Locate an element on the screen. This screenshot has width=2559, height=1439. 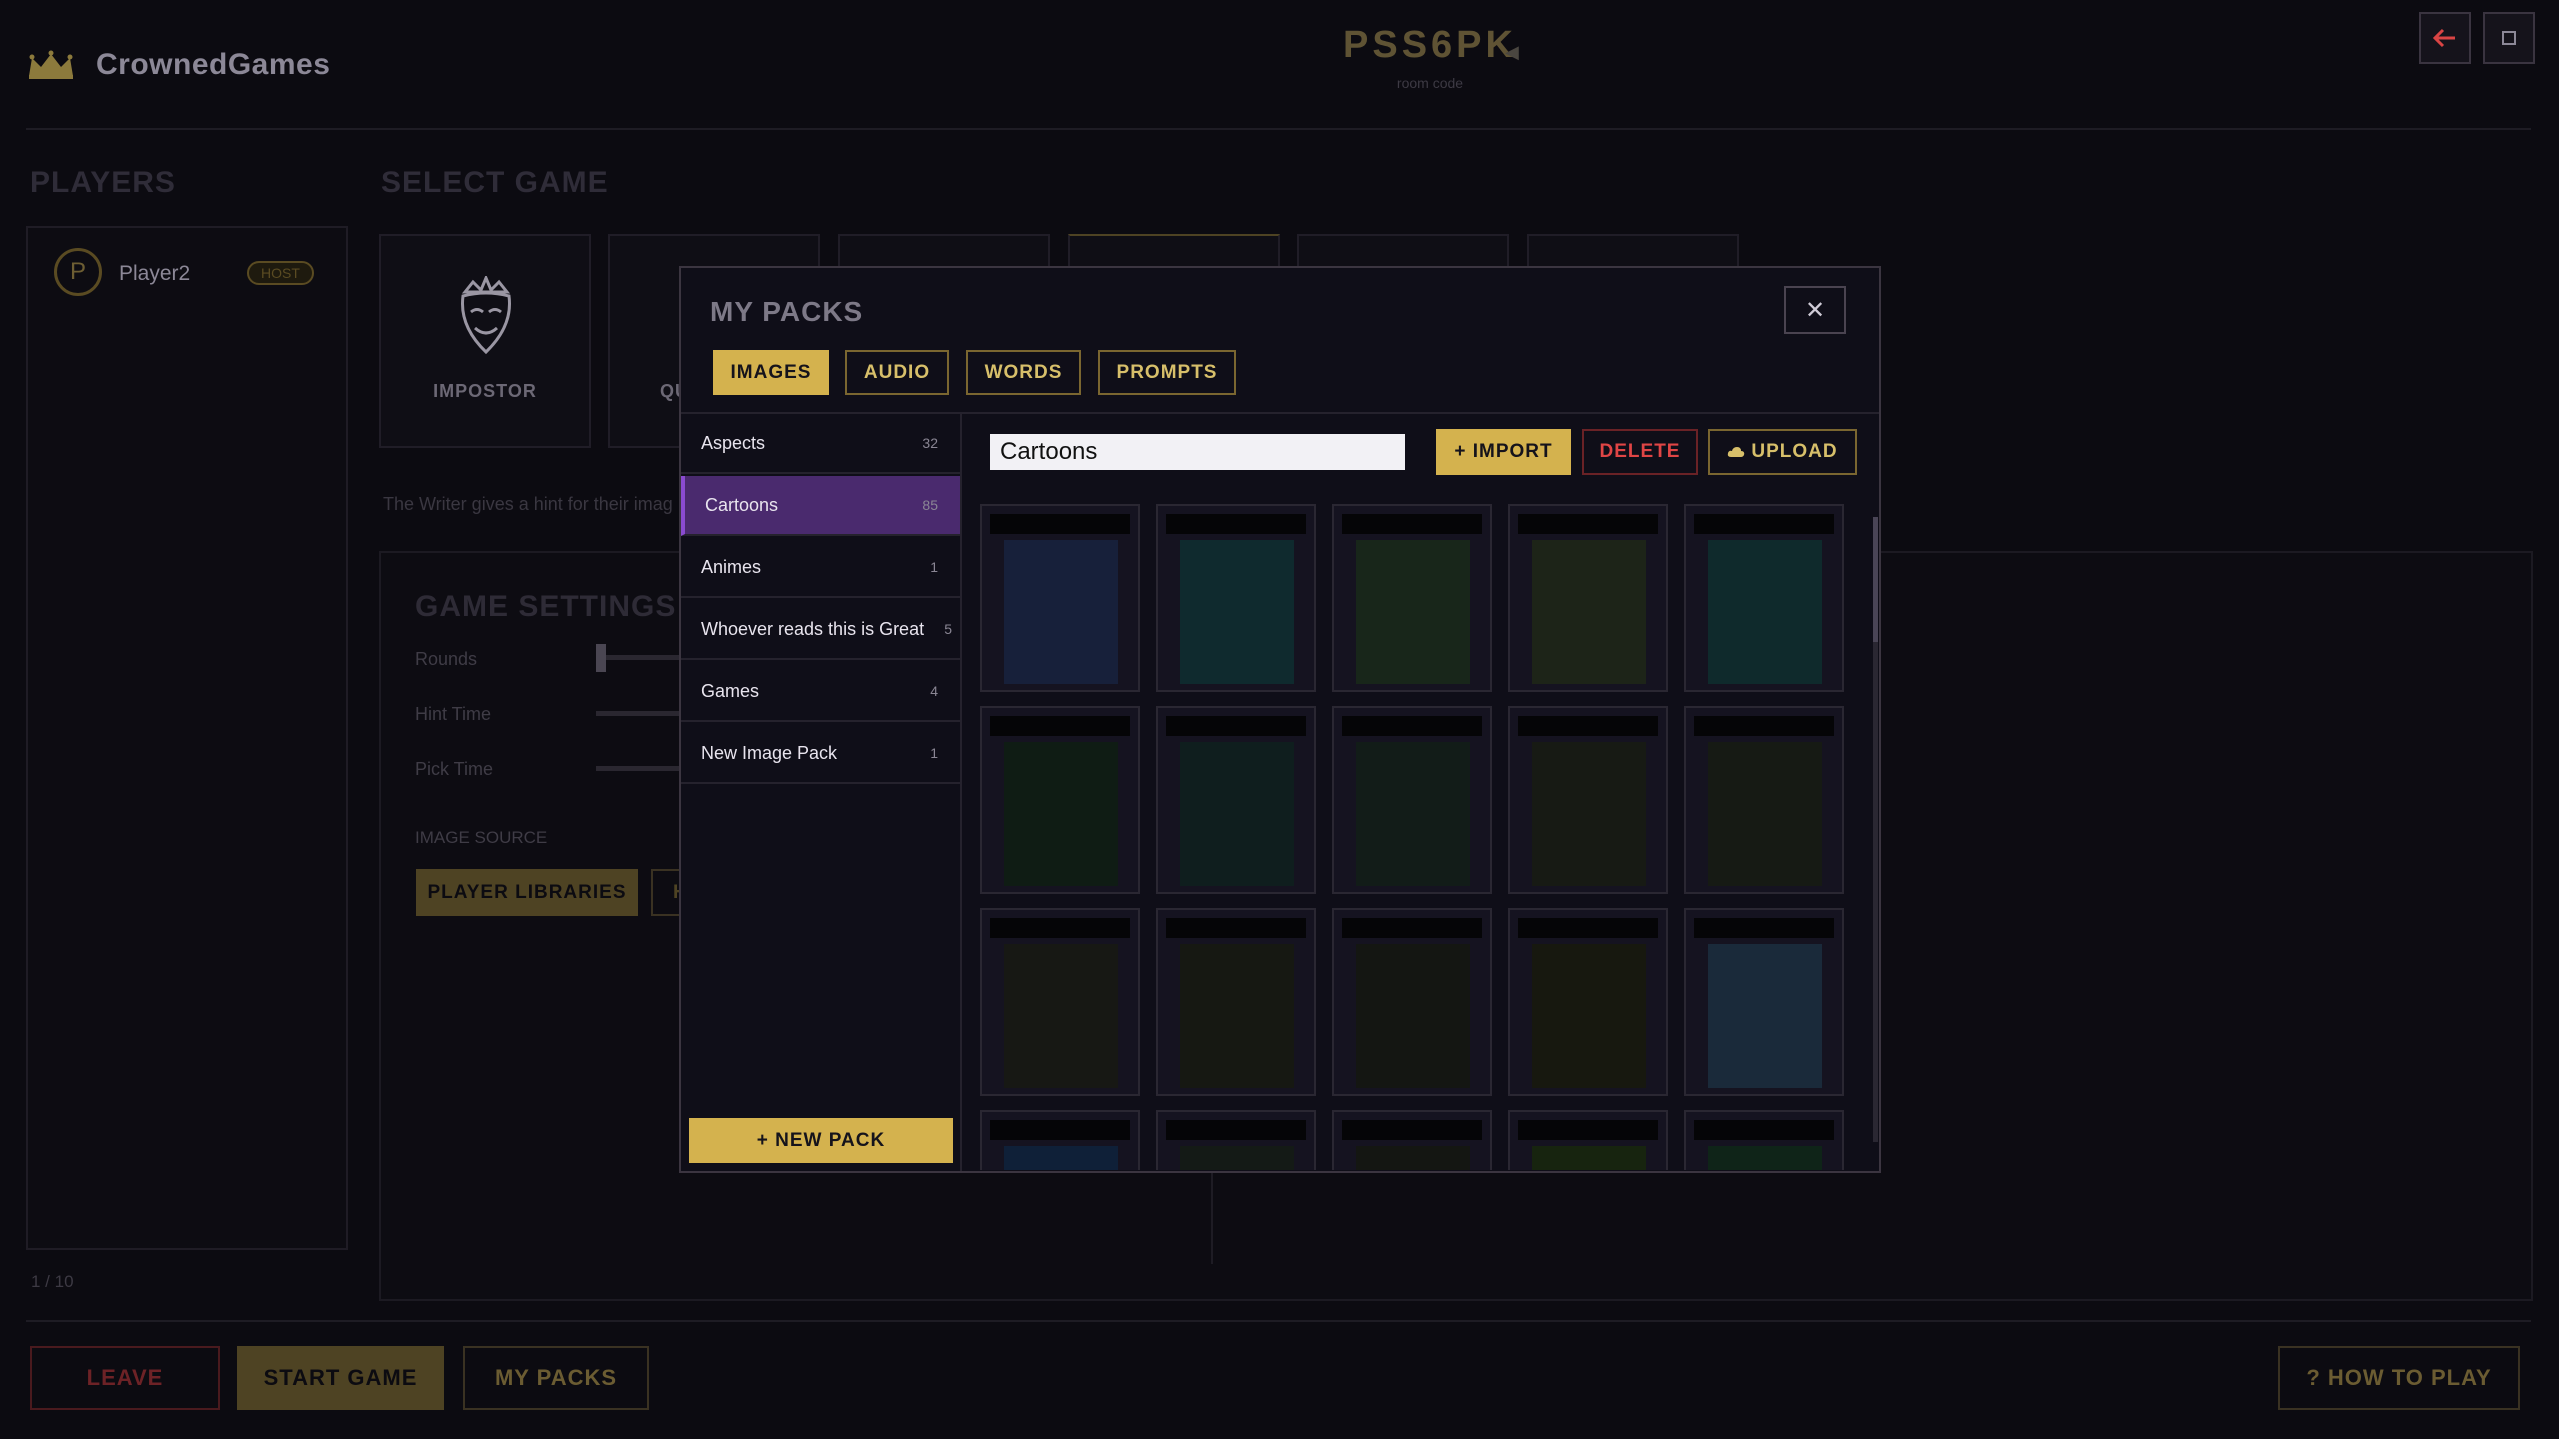
player-count: 1 / 10 is located at coordinates (52, 1281).